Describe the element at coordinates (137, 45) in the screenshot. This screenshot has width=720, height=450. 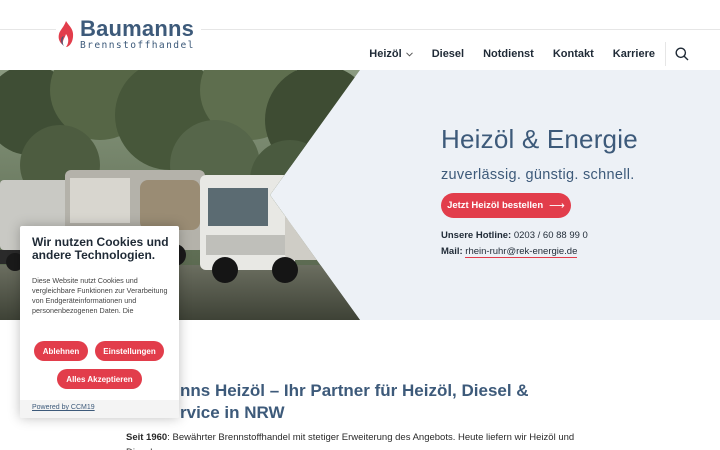
I see `logo-subtitle: Brennstoffhandel` at that location.